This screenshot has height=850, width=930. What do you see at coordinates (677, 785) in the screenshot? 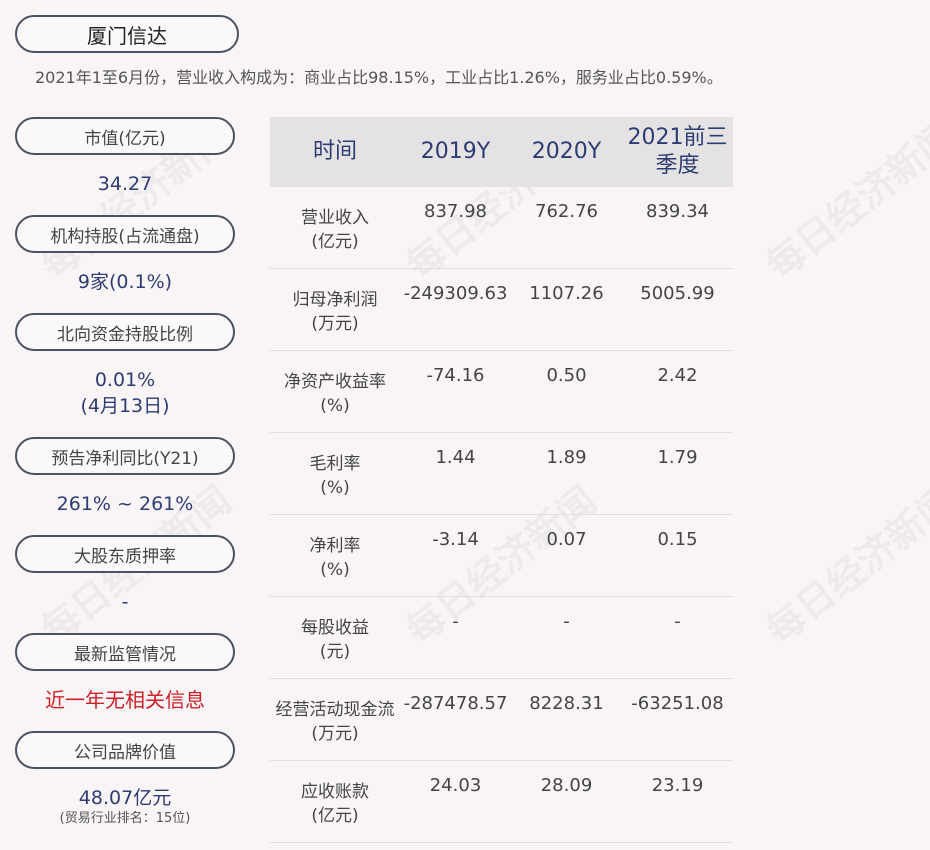
I see `table-cell: 23.19` at bounding box center [677, 785].